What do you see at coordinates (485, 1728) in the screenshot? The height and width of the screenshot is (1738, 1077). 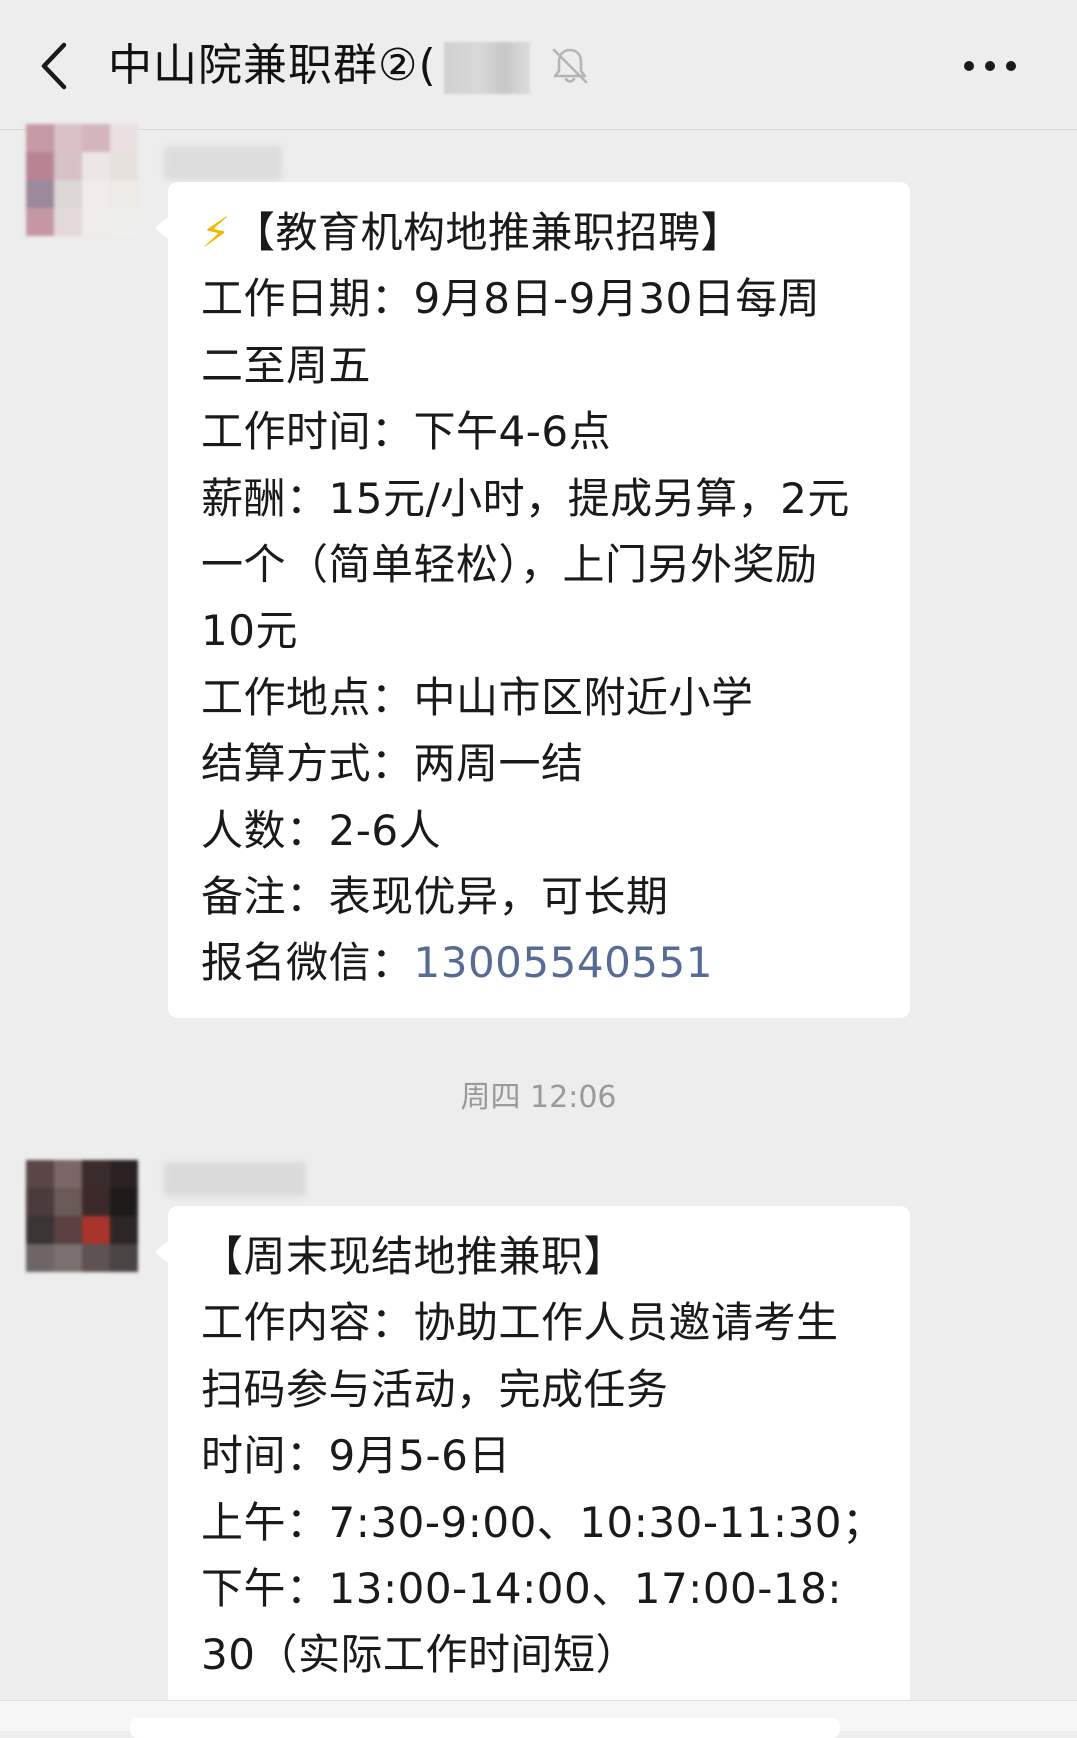 I see `message-input` at bounding box center [485, 1728].